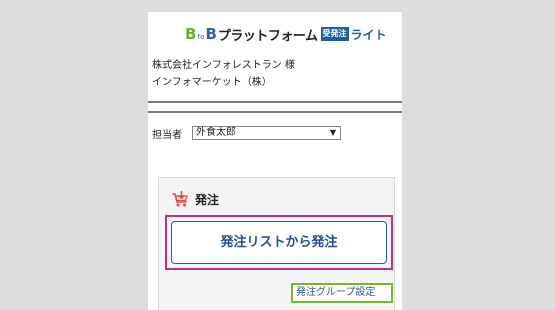 The height and width of the screenshot is (310, 555). Describe the element at coordinates (335, 293) in the screenshot. I see `order-group-settings-link: 発注グループ設定` at that location.